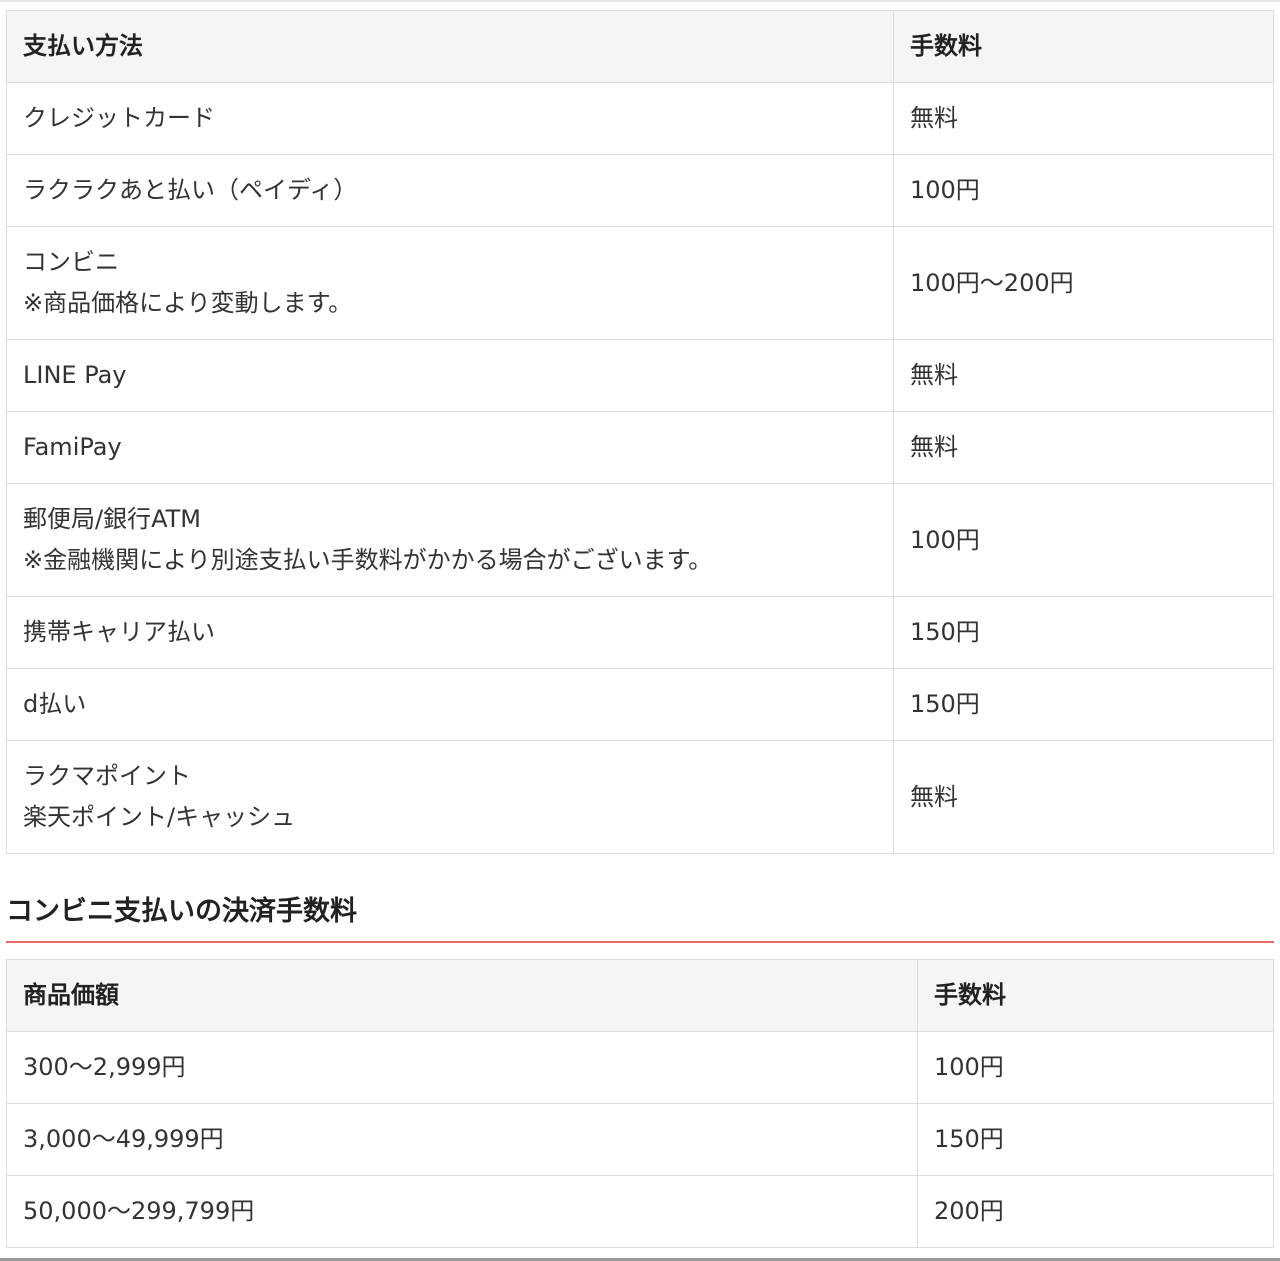 The width and height of the screenshot is (1280, 1261). I want to click on table-row: 50,000～299,799円 200円, so click(640, 1211).